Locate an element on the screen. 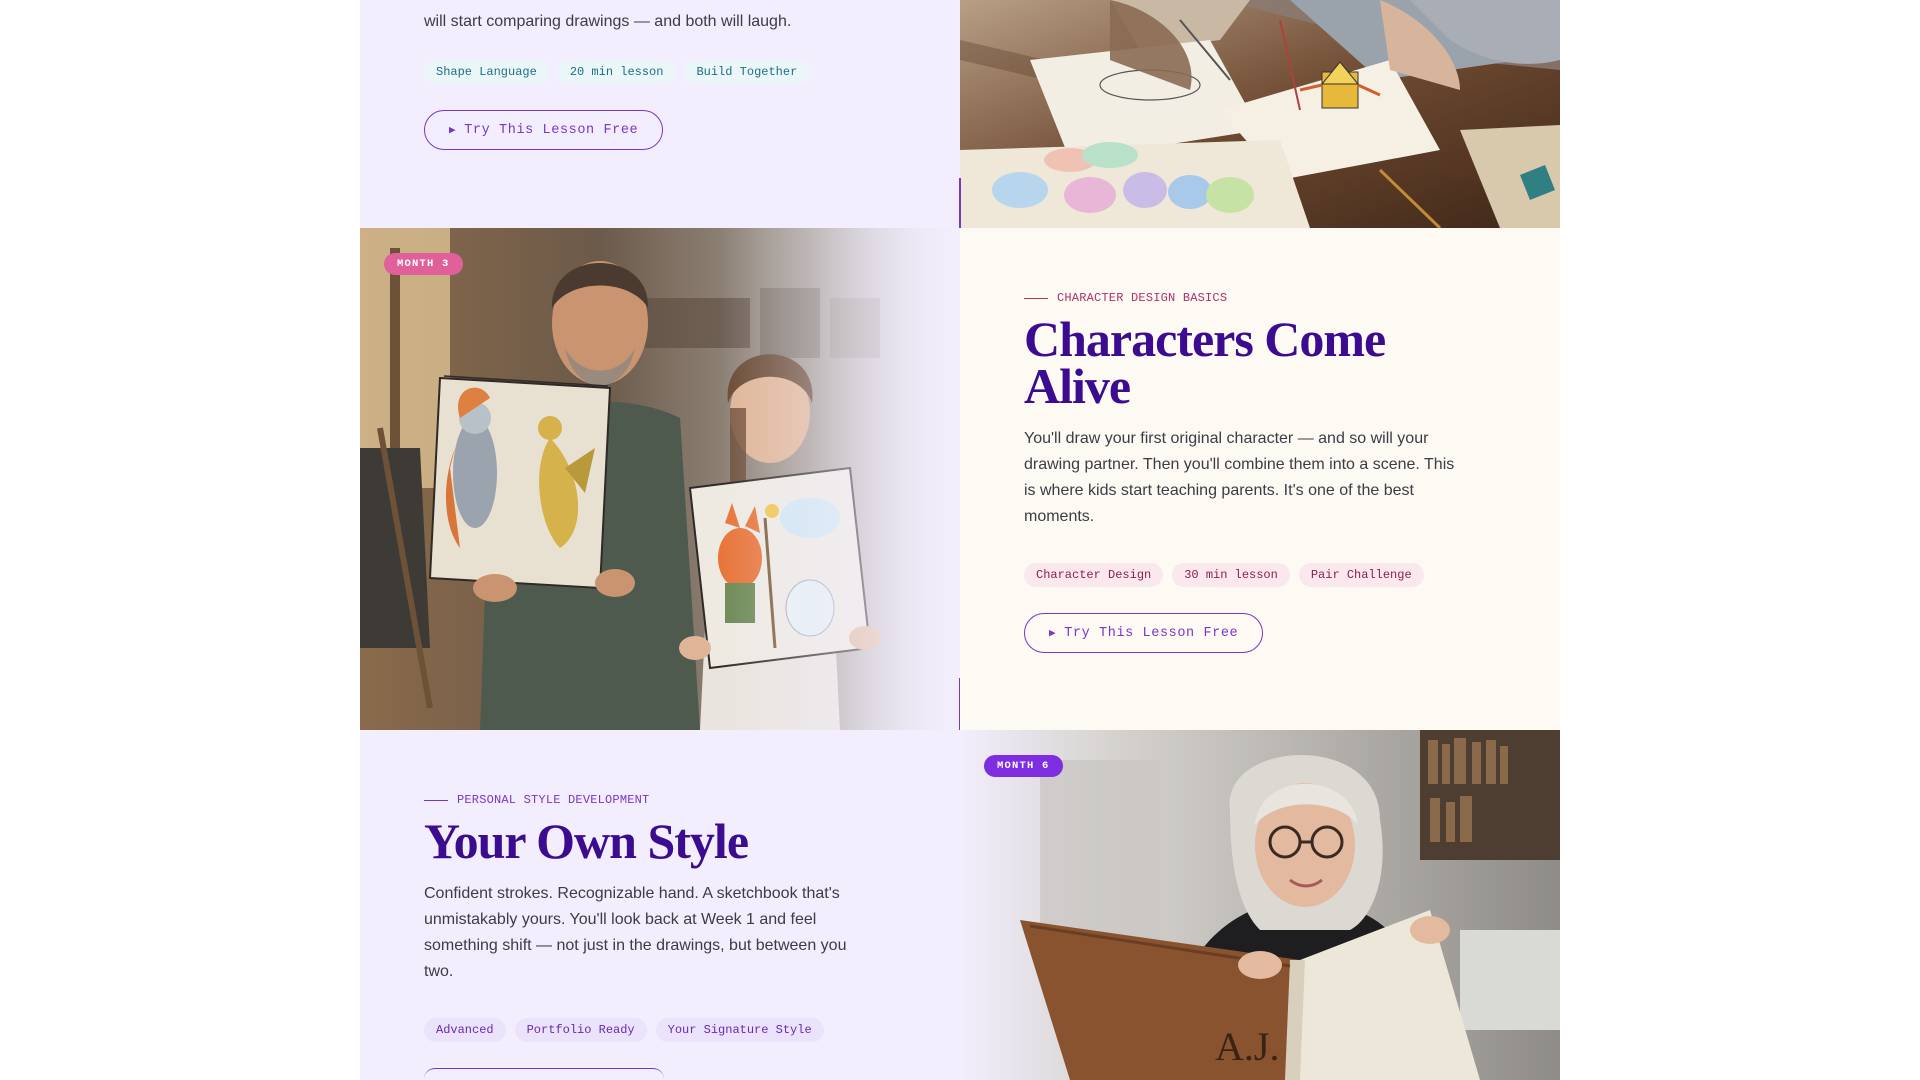 The image size is (1920, 1080). month-badge: MONTH 6 is located at coordinates (1023, 766).